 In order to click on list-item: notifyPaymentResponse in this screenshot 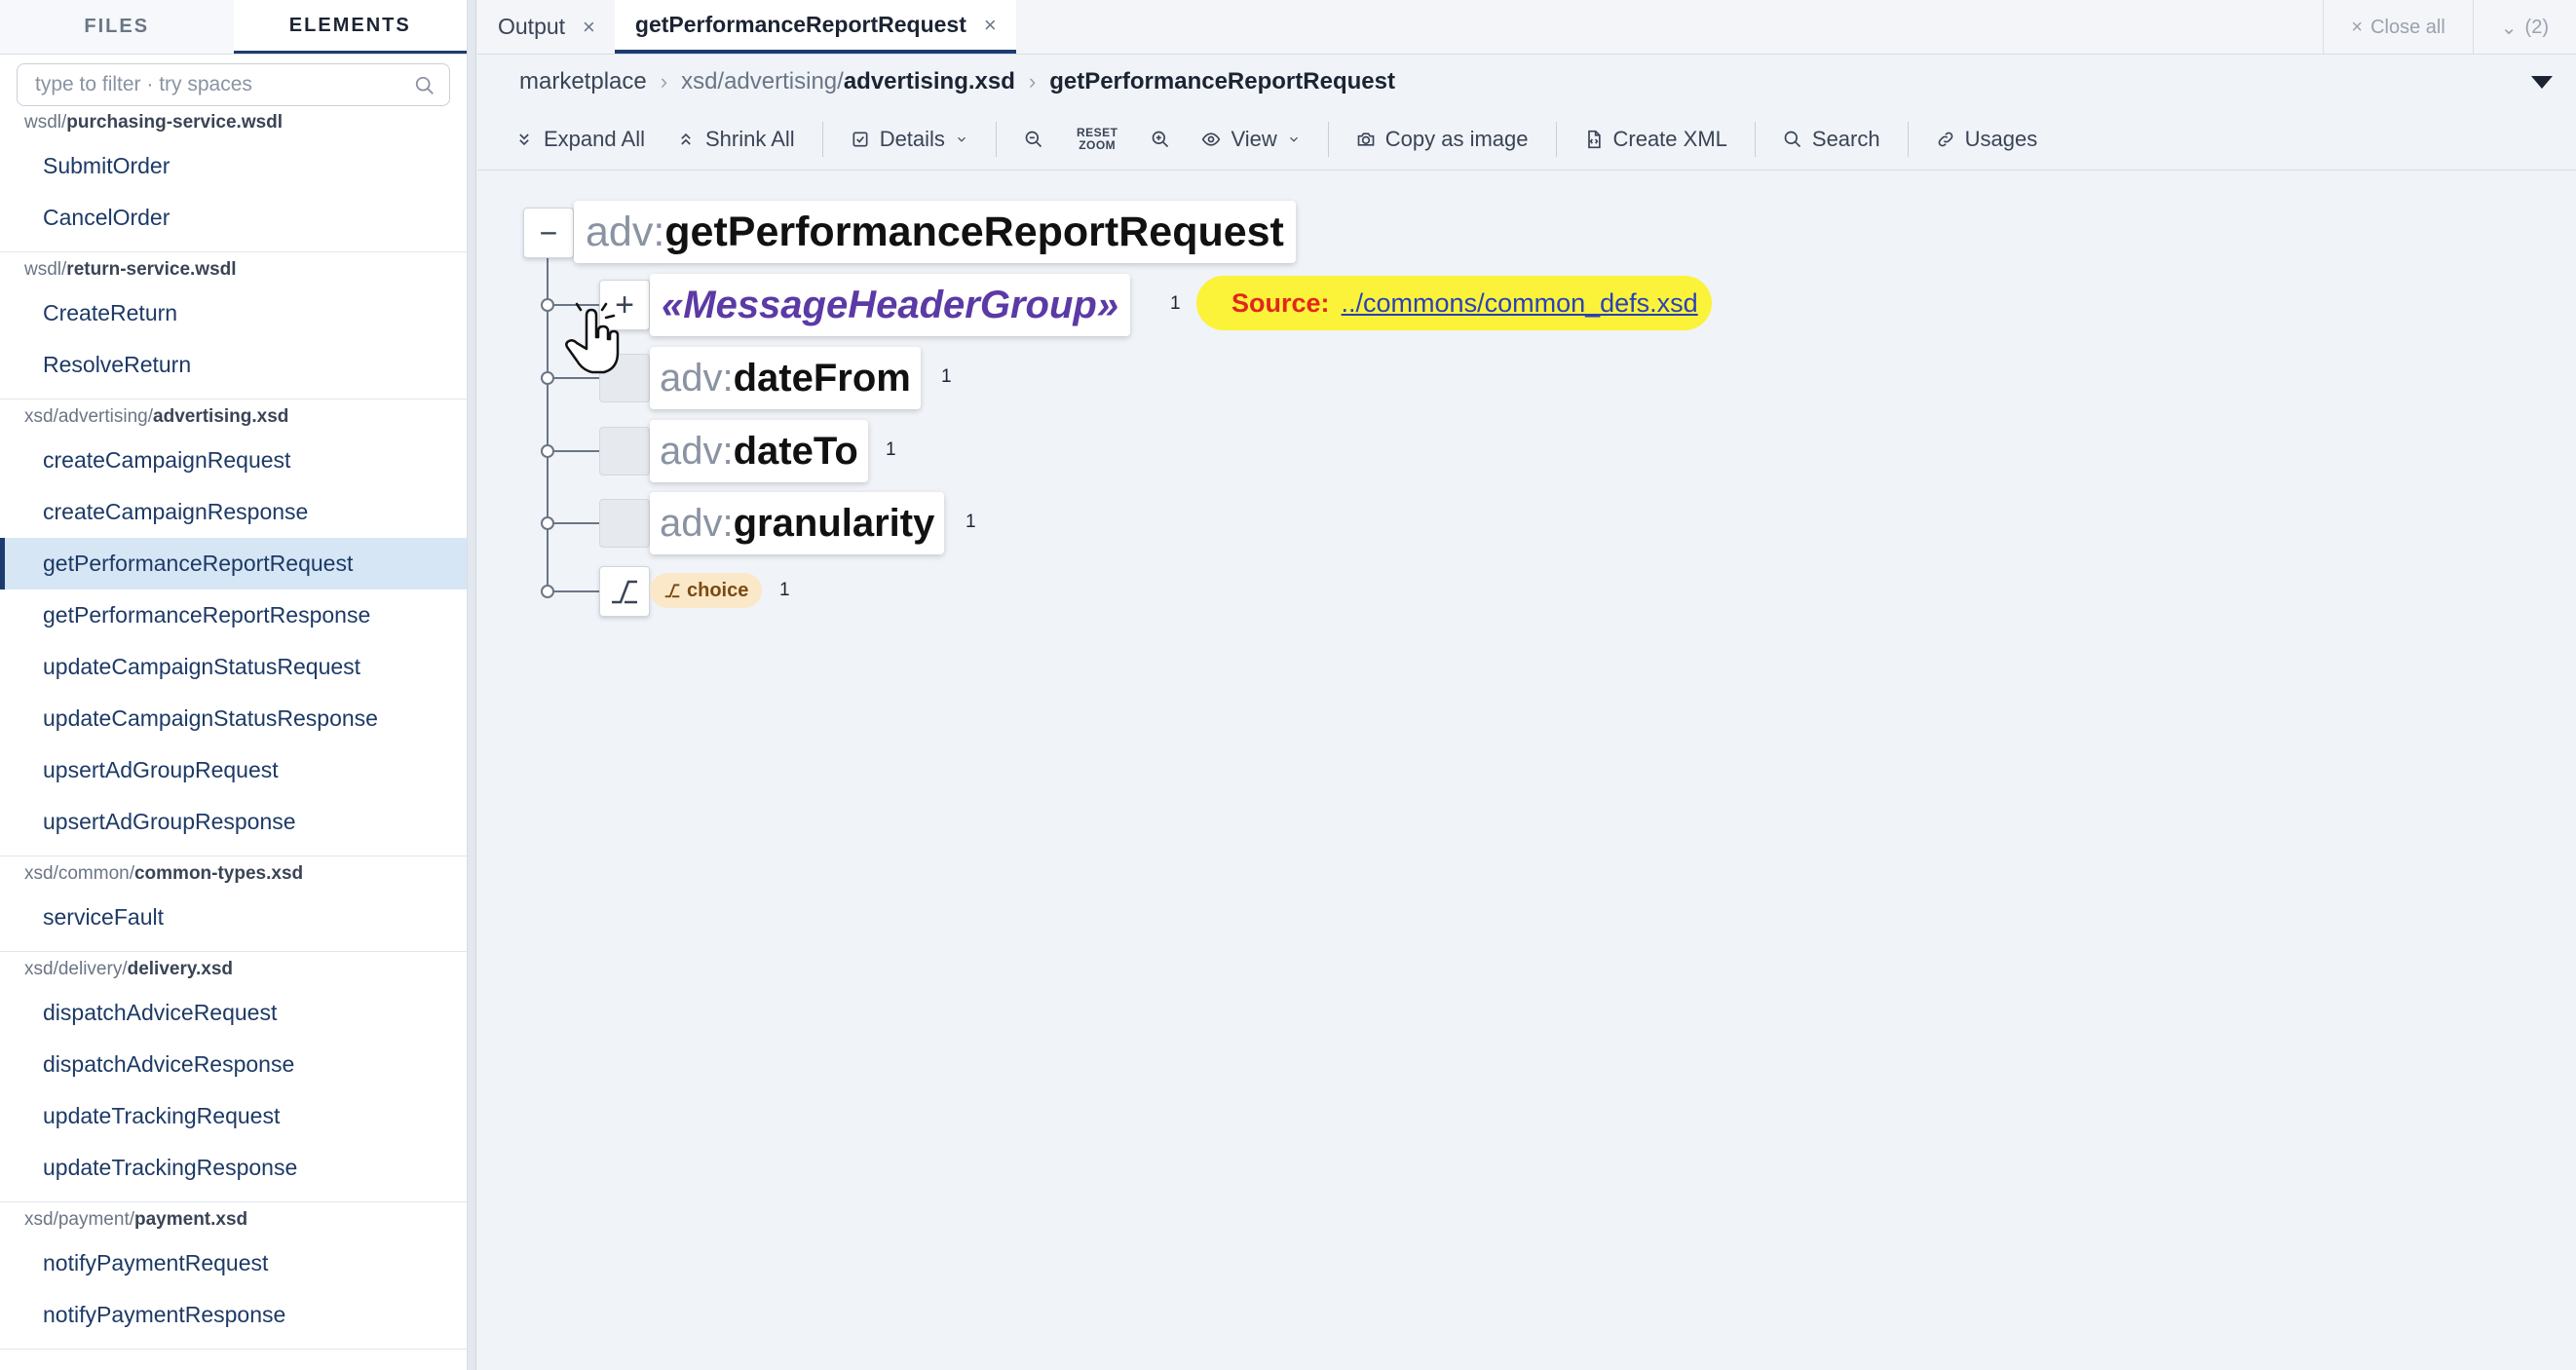, I will do `click(233, 1315)`.